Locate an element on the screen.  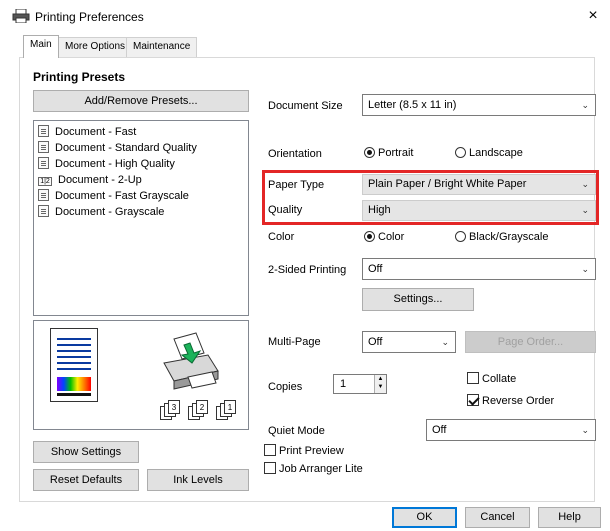
multi-page-select: Off ⌄ is located at coordinates (409, 342).